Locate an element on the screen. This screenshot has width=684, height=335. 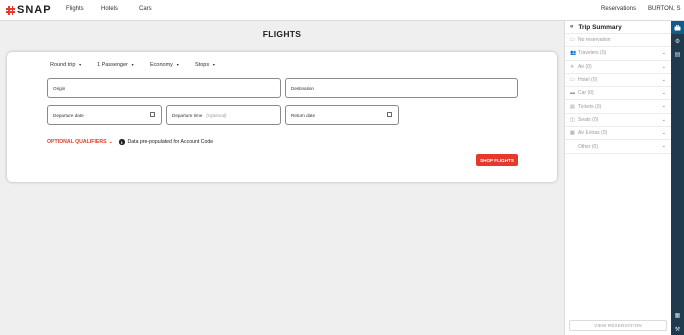
rail-list-button: ▤ is located at coordinates (677, 54).